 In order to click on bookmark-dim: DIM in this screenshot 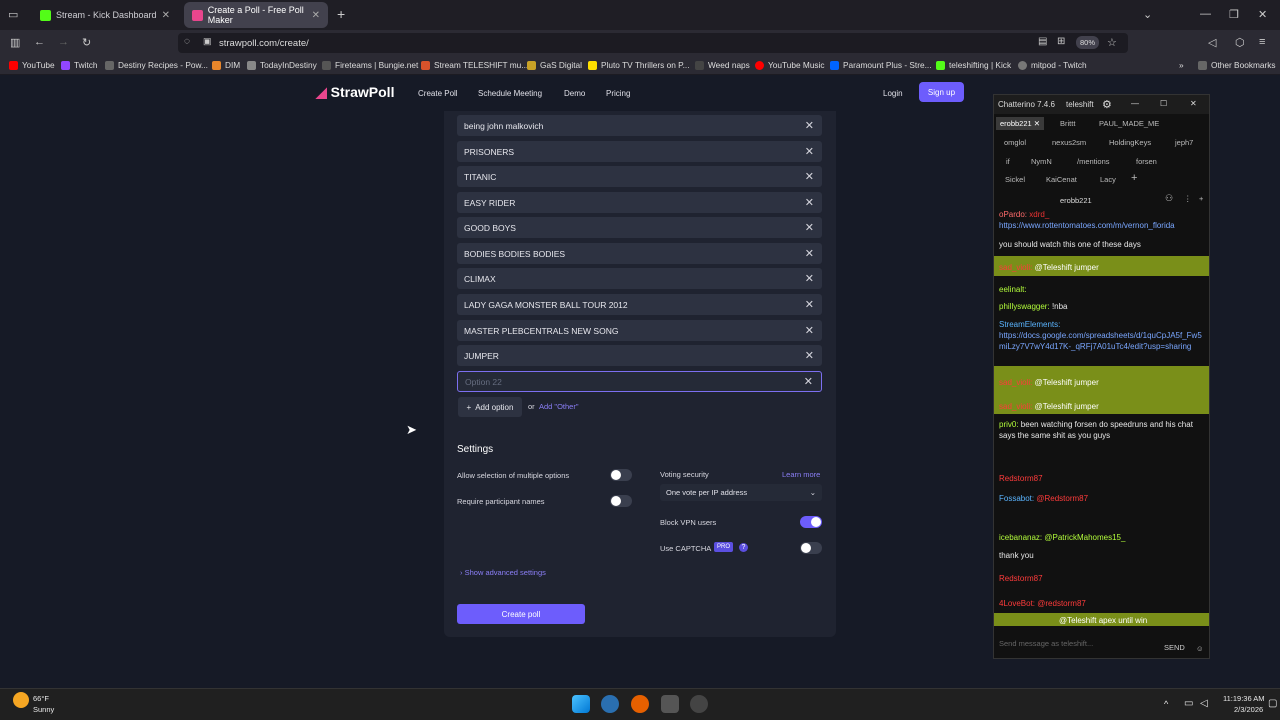, I will do `click(226, 65)`.